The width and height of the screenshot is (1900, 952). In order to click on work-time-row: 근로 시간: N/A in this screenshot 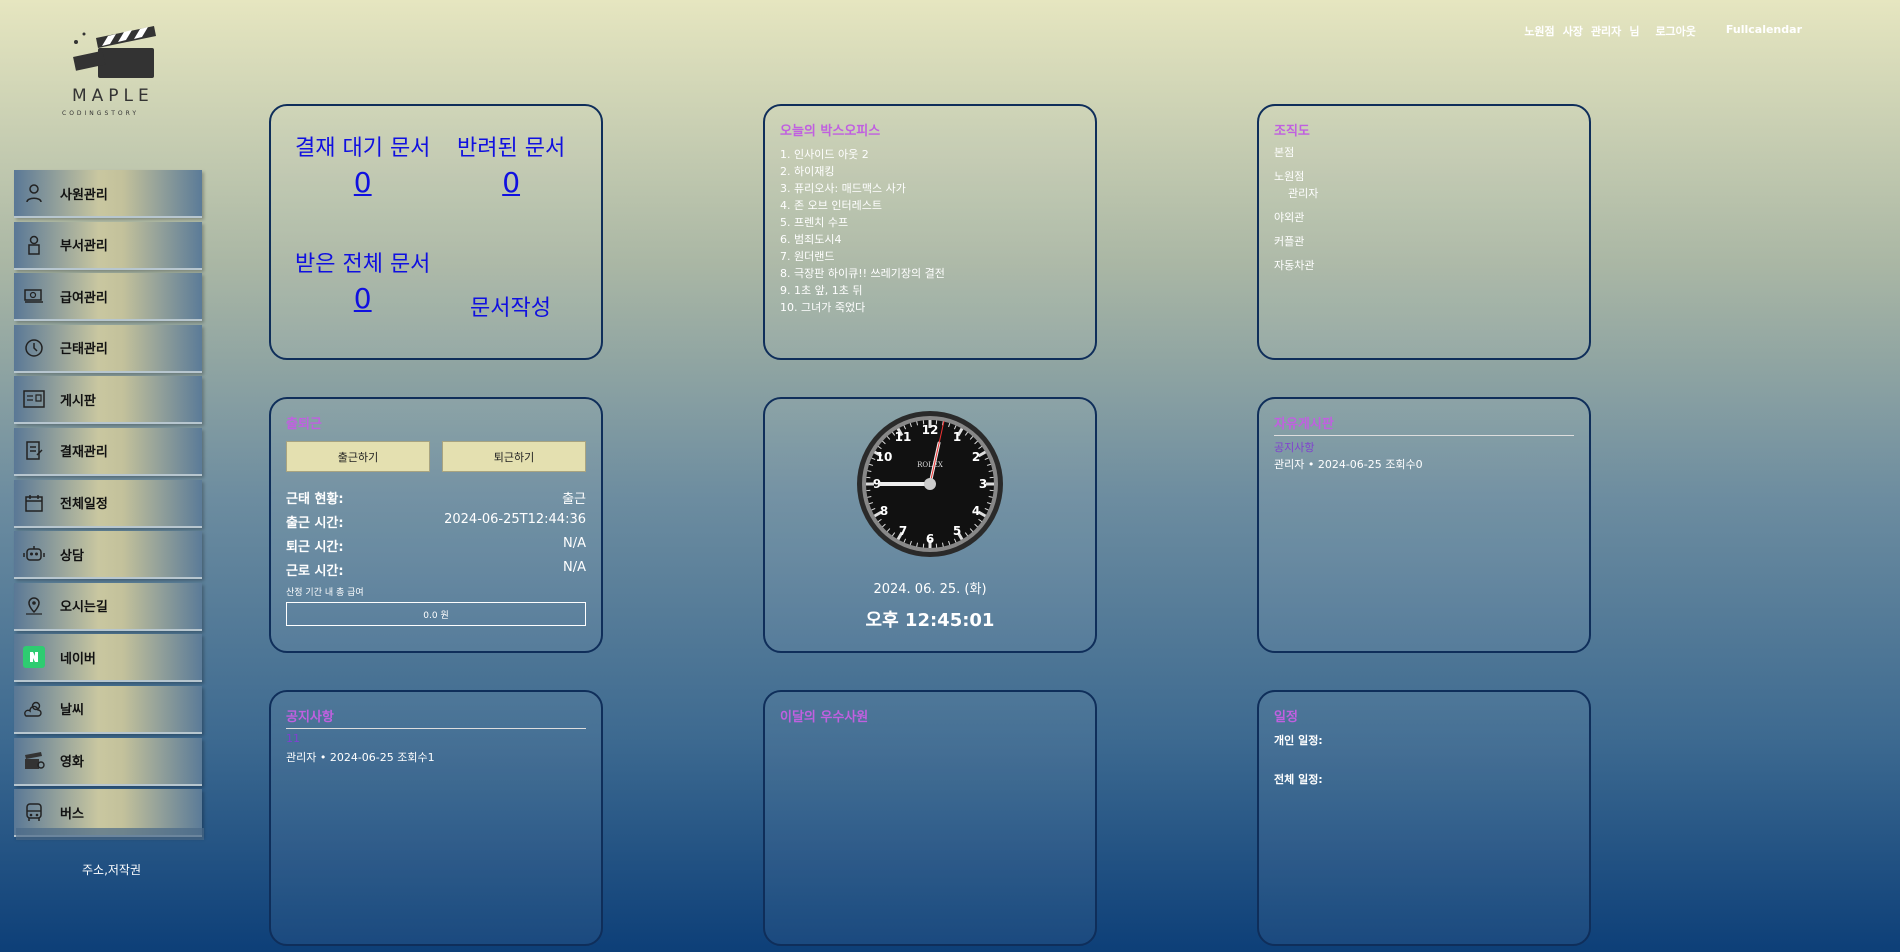, I will do `click(436, 569)`.